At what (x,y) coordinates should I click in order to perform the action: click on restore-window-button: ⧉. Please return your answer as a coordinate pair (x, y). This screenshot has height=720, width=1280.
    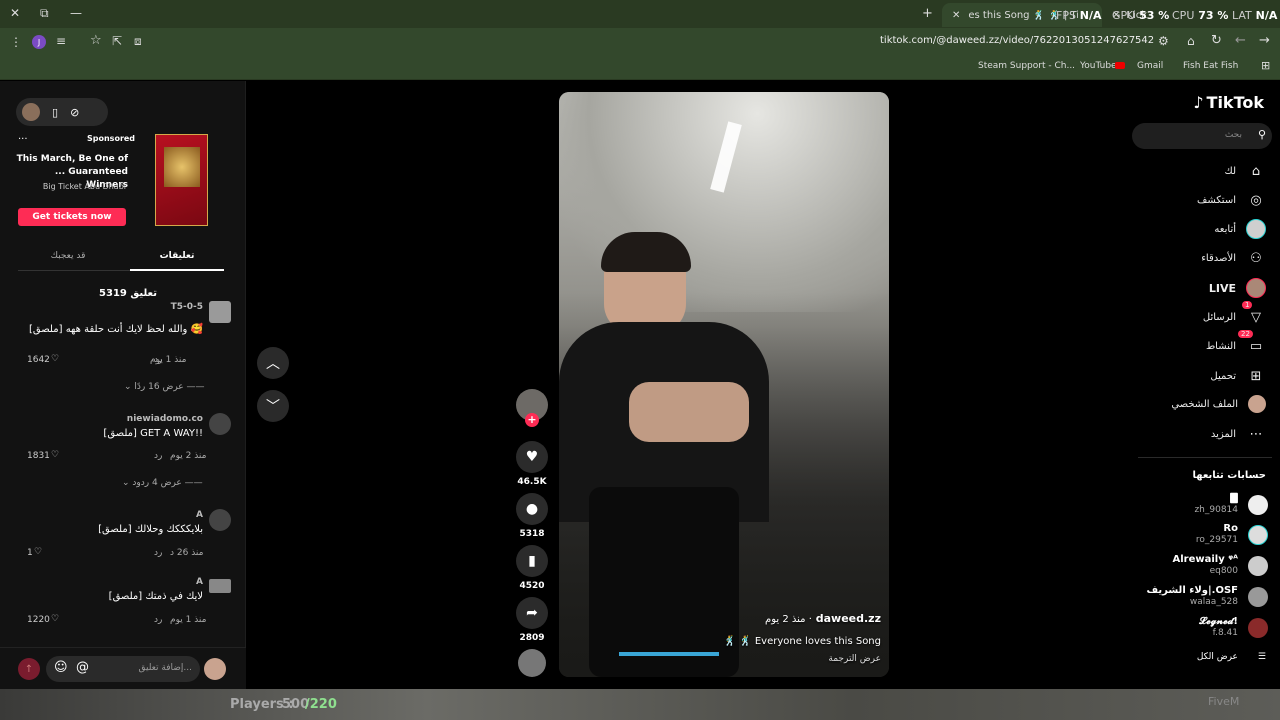
    Looking at the image, I should click on (44, 13).